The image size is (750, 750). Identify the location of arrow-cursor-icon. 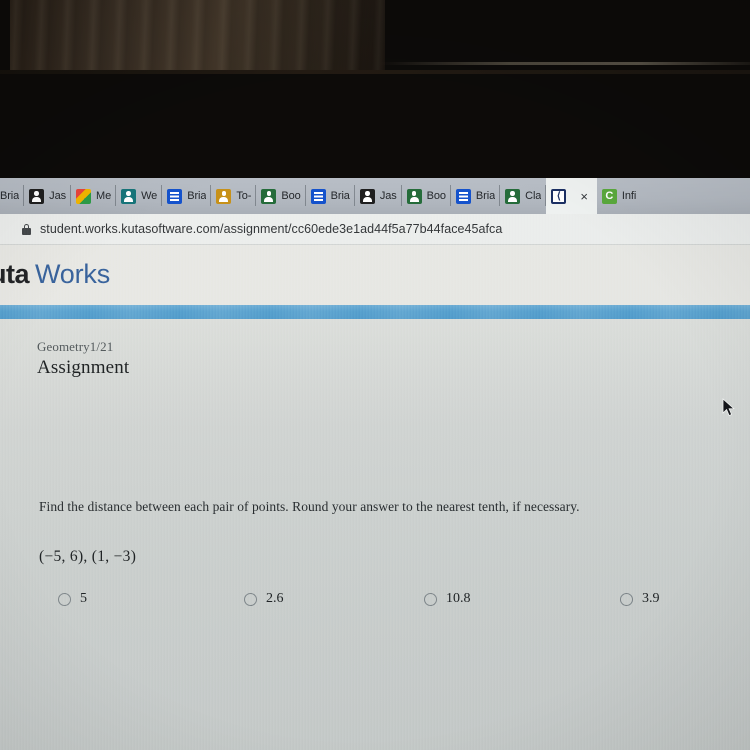
(729, 408).